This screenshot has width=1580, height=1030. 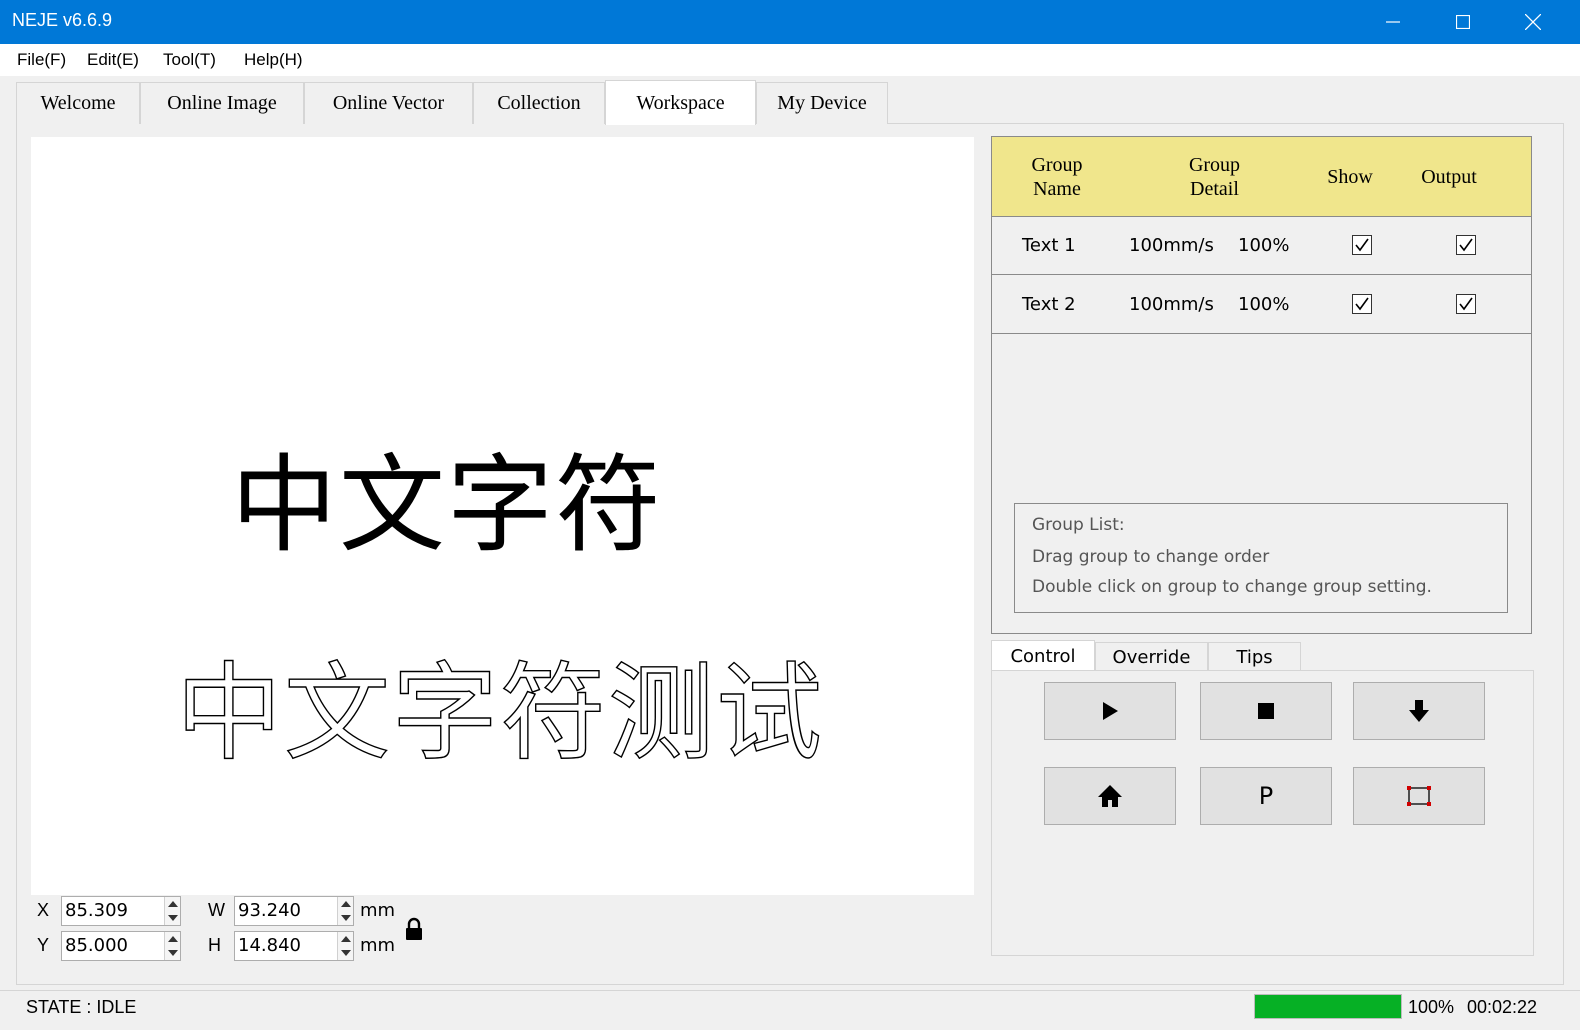 I want to click on tab-tips: Tips, so click(x=1254, y=656).